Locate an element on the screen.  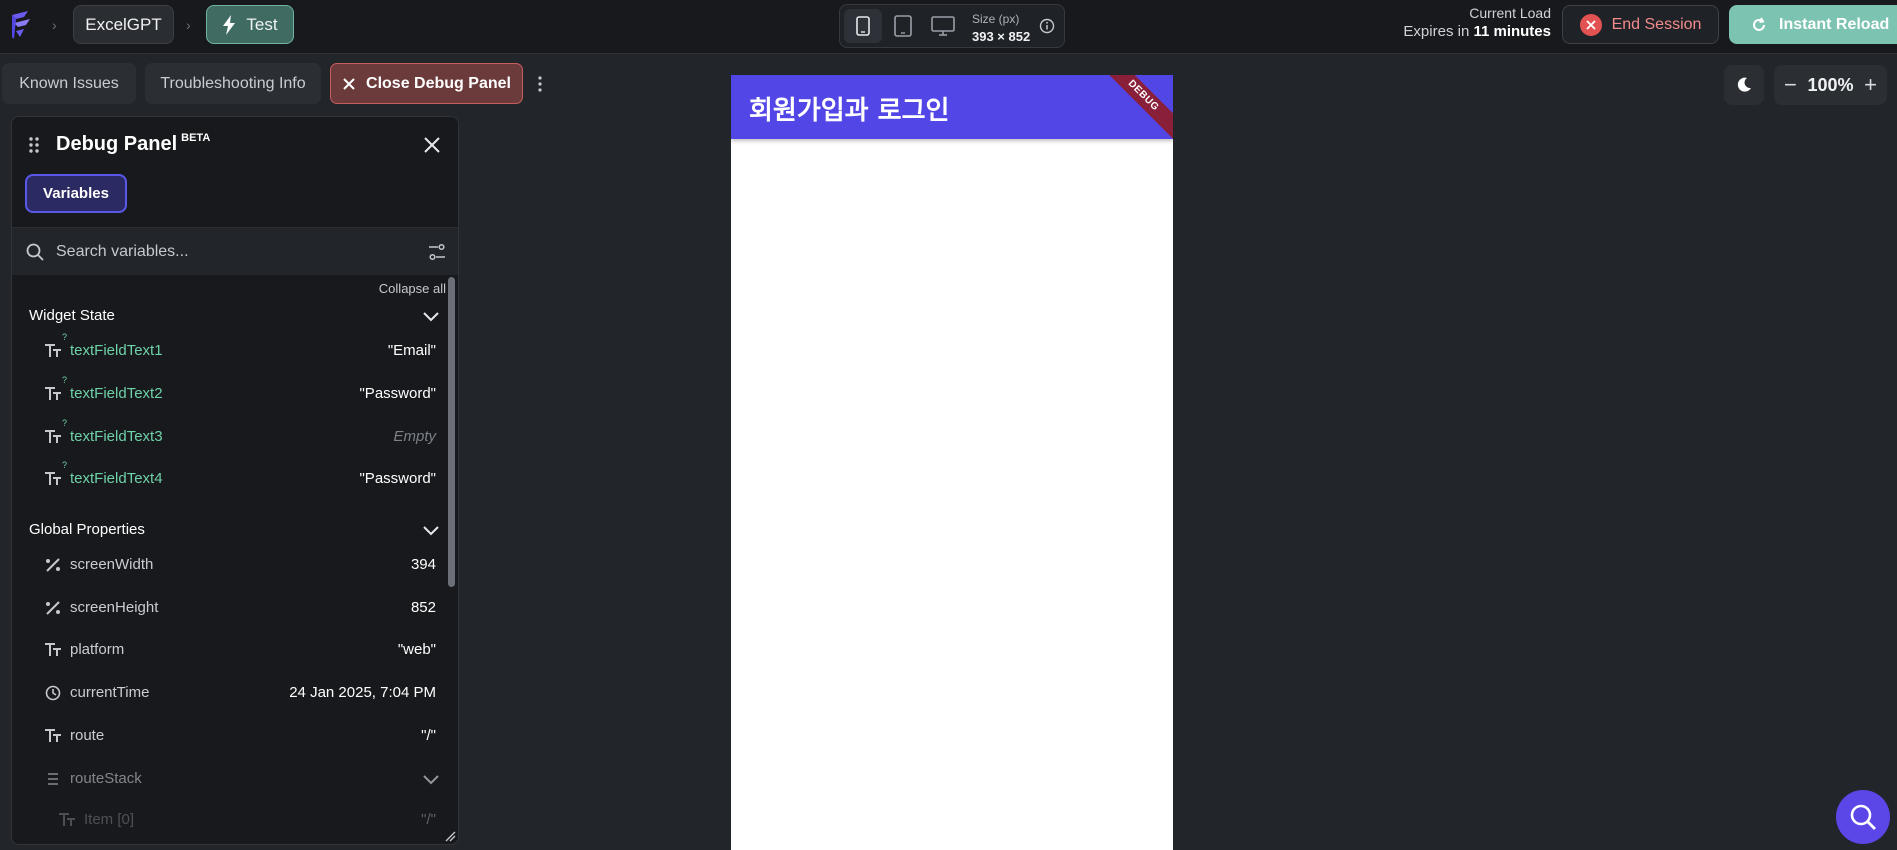
branch-name: Test is located at coordinates (262, 24).